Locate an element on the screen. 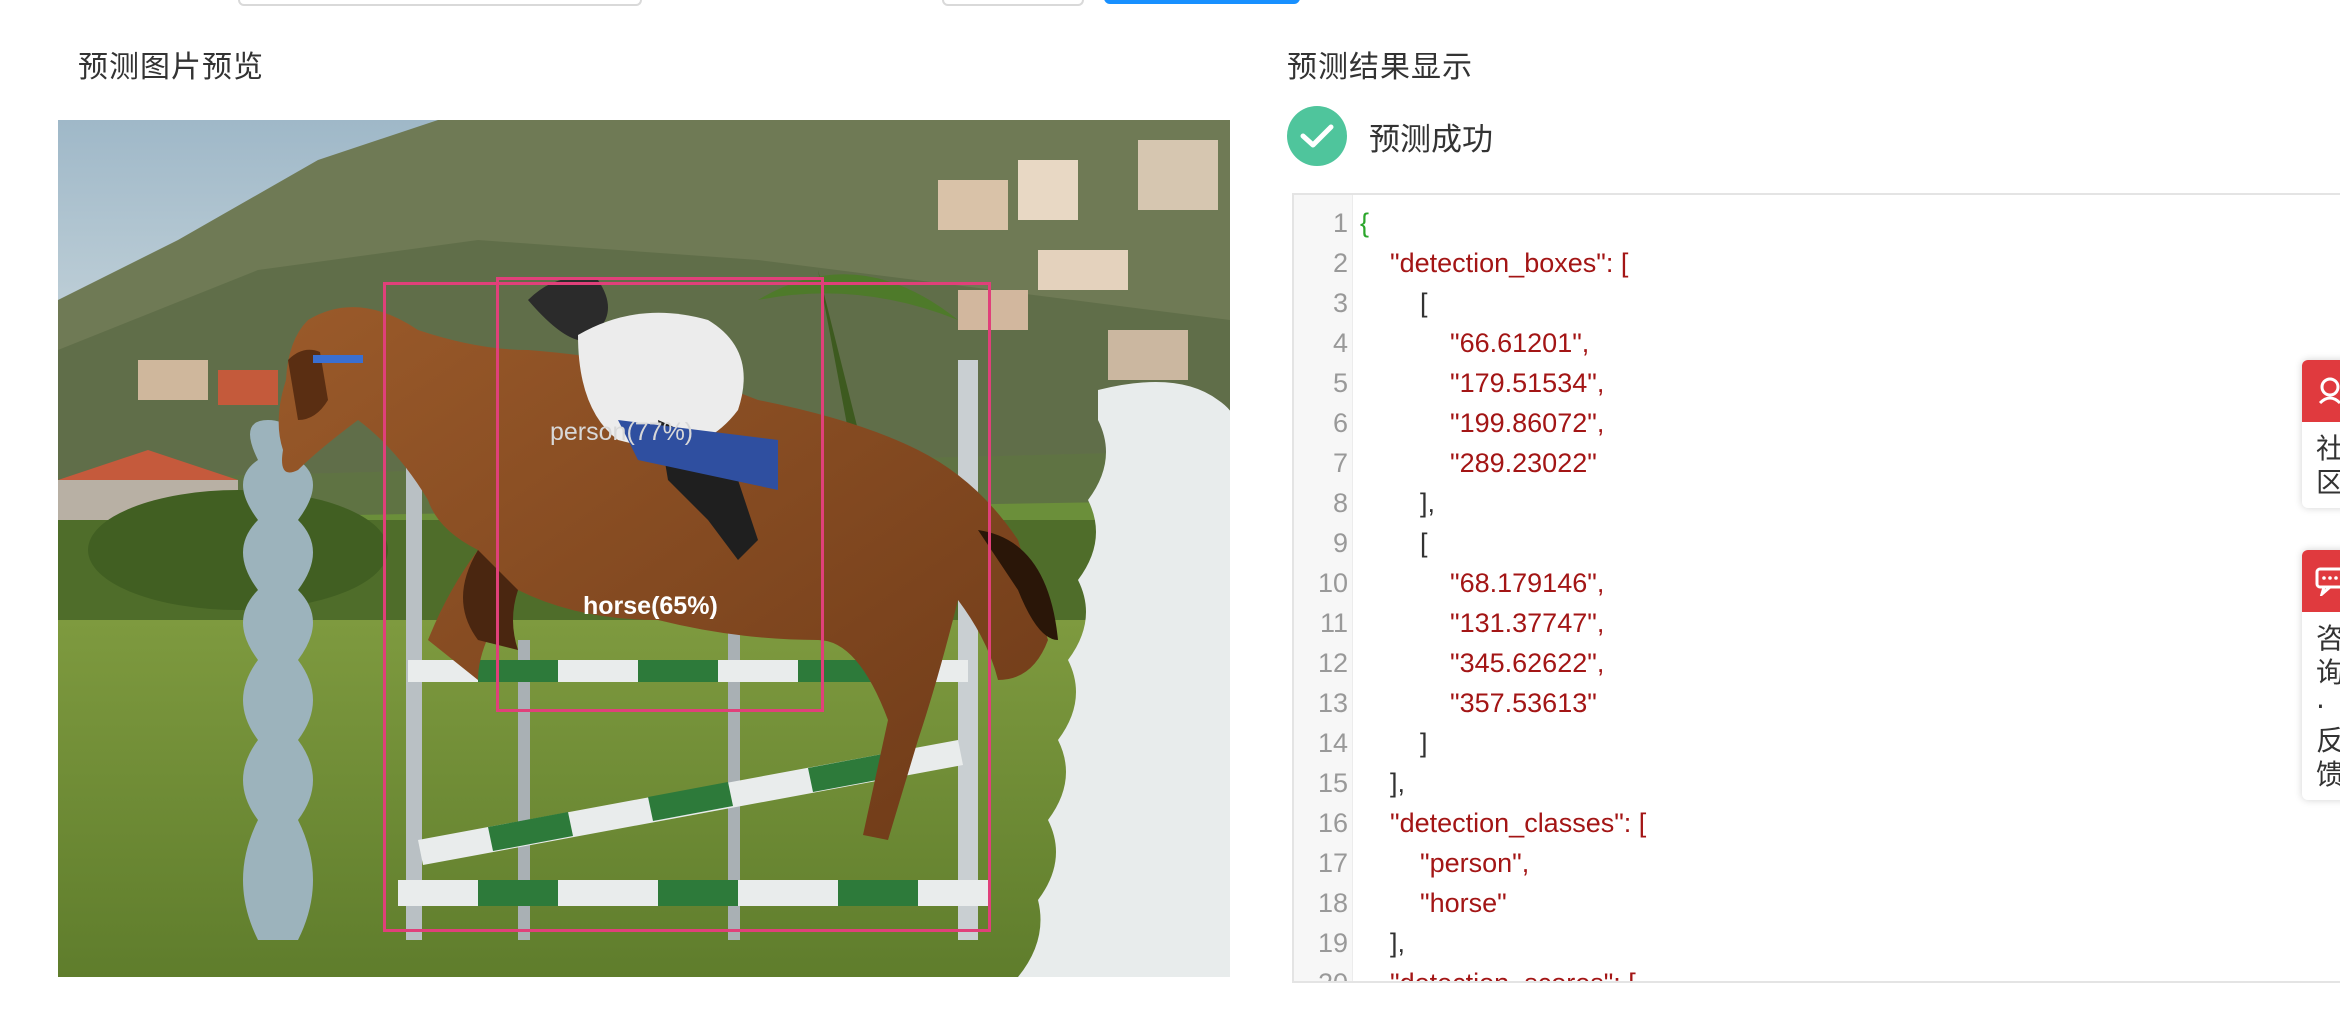 This screenshot has height=1030, width=2340. code-text: "horse" is located at coordinates (1433, 903).